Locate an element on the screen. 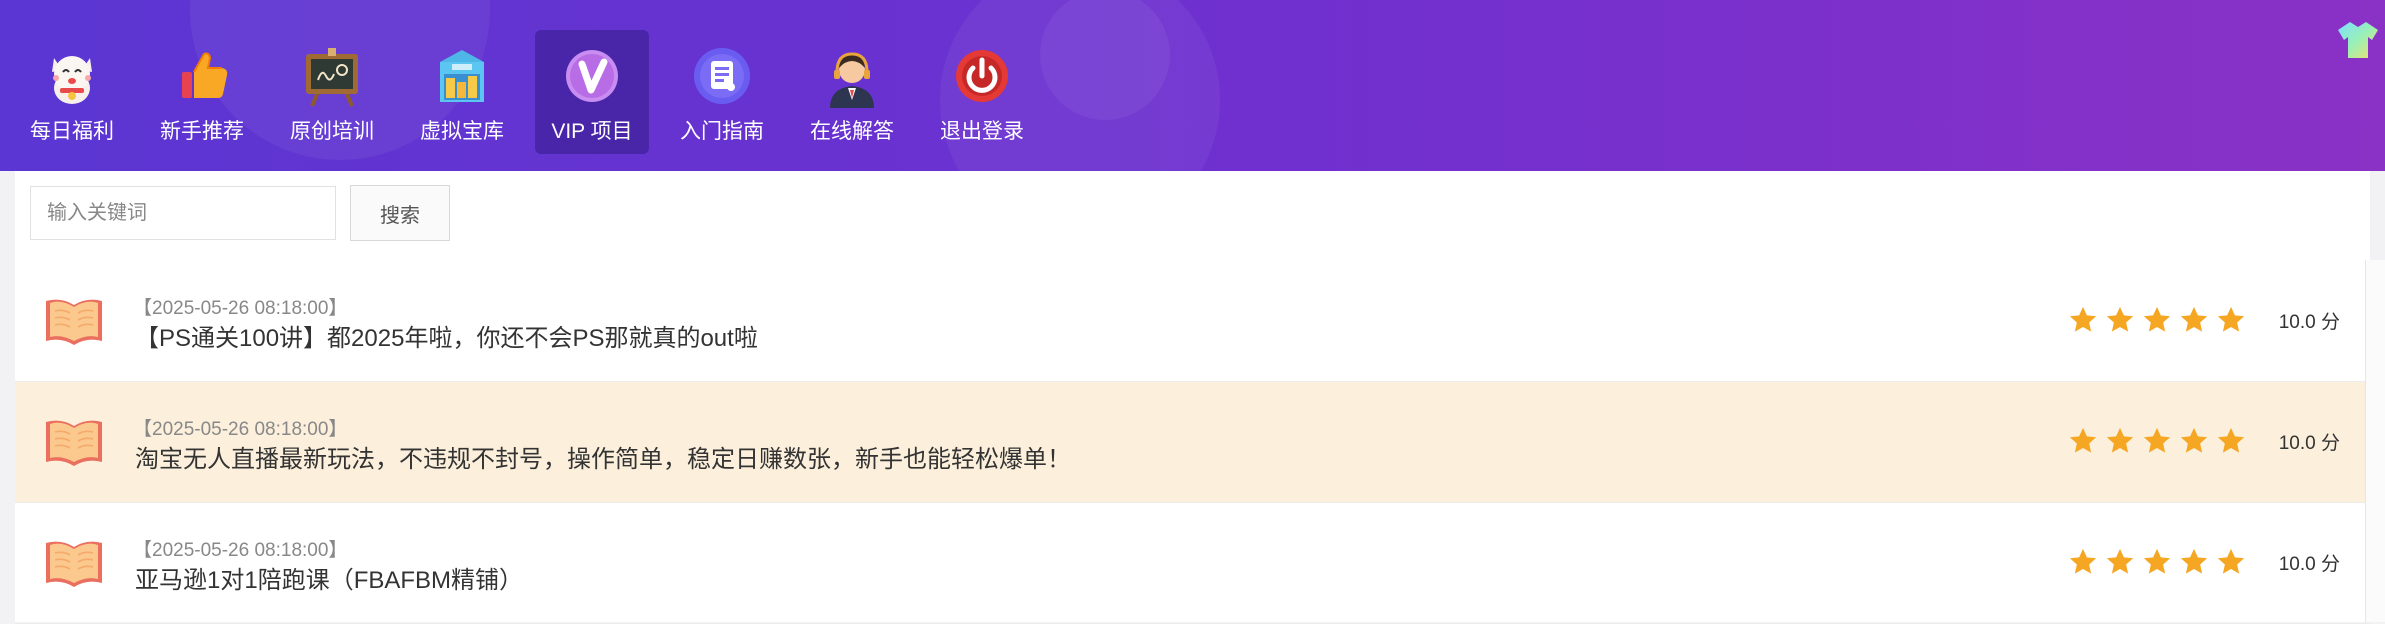 The height and width of the screenshot is (624, 2385). chalkboard-icon is located at coordinates (332, 77).